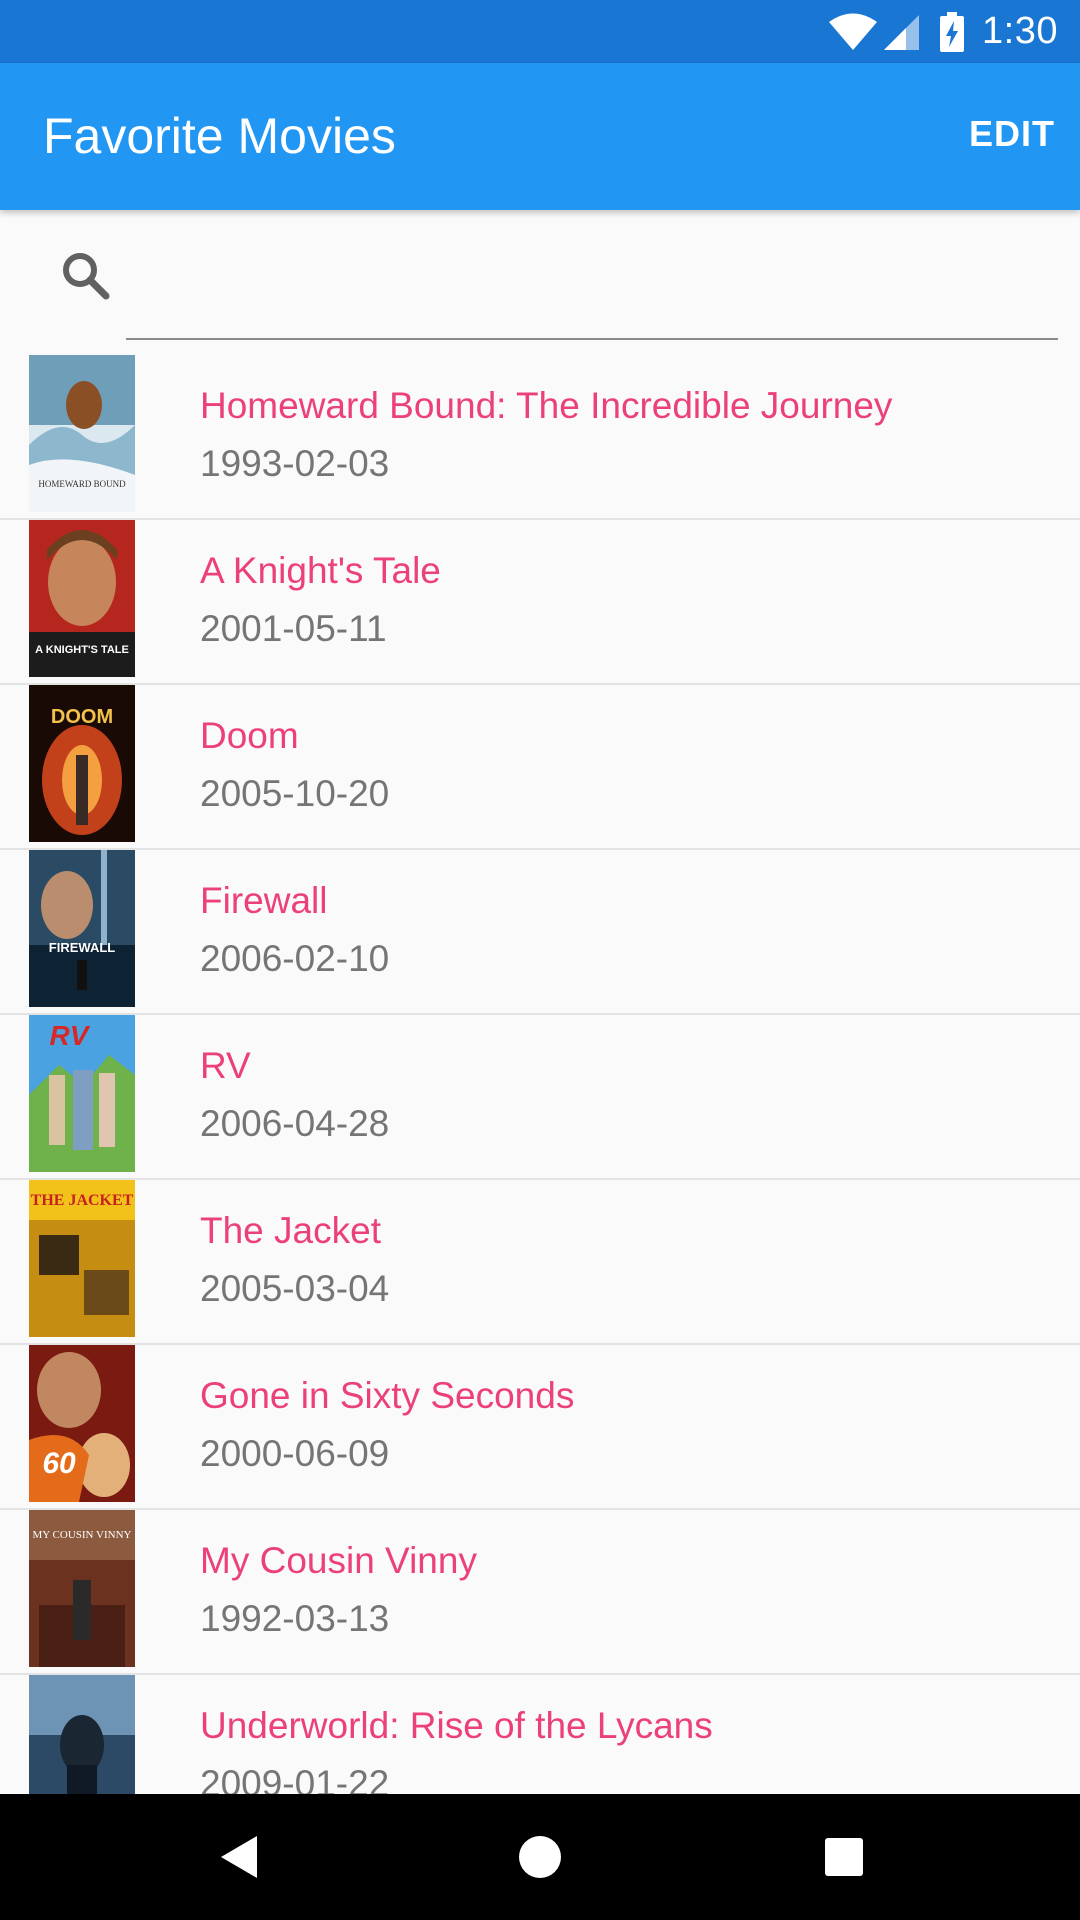 The width and height of the screenshot is (1080, 1920). Describe the element at coordinates (82, 484) in the screenshot. I see `poster-text: HOMEWARD BOUND` at that location.